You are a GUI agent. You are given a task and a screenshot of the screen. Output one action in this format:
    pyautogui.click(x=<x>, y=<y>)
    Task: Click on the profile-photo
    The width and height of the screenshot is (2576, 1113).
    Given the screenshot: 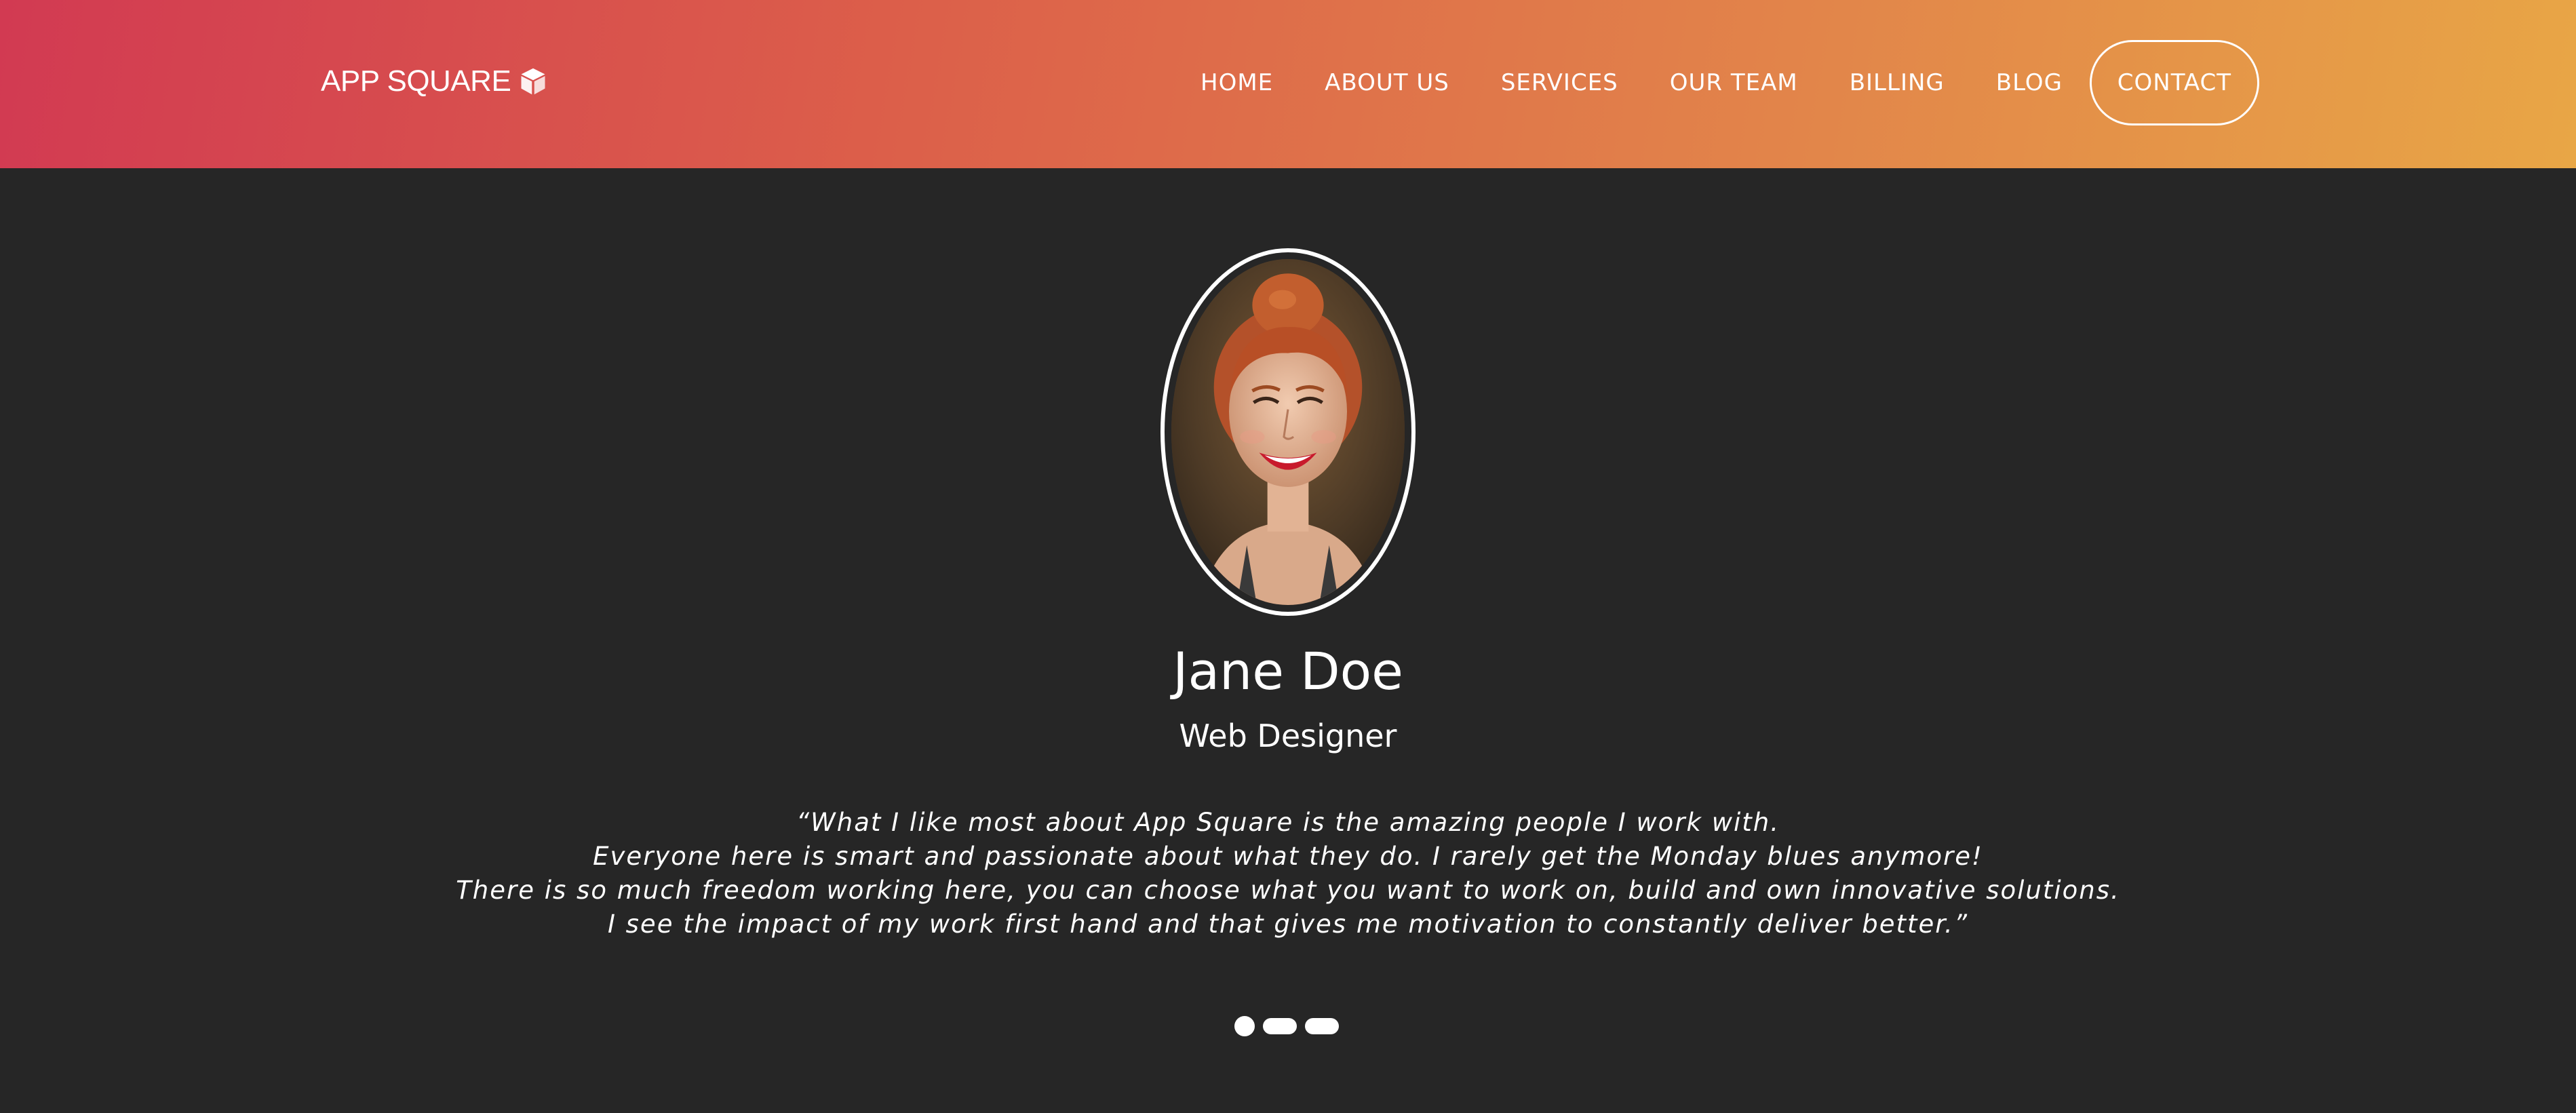 What is the action you would take?
    pyautogui.click(x=1288, y=432)
    